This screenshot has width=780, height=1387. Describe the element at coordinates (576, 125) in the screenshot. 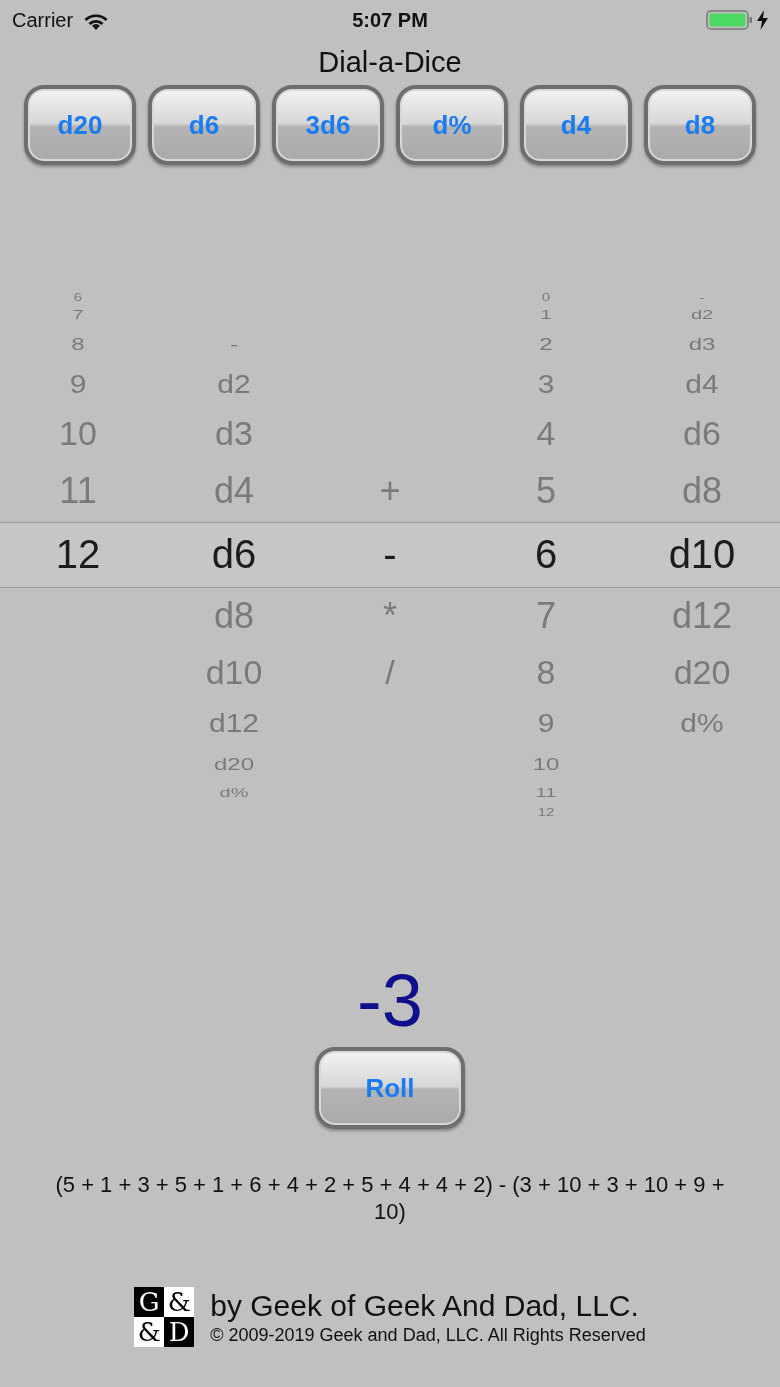

I see `dice-preset-button: d4` at that location.